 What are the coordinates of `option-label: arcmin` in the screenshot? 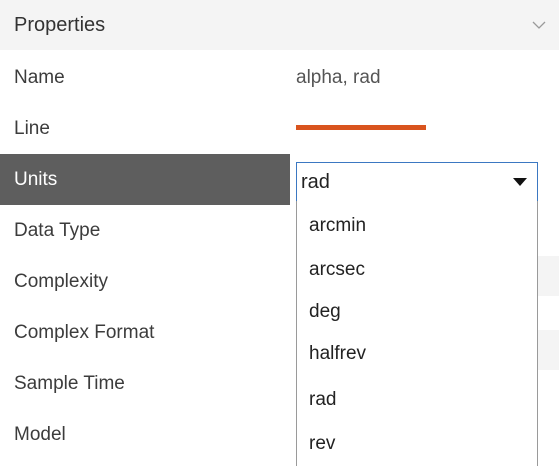 It's located at (338, 225).